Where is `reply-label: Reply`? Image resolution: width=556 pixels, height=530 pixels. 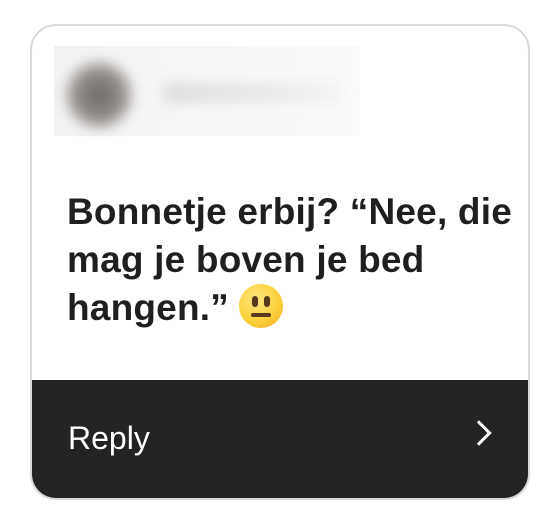
reply-label: Reply is located at coordinates (109, 438).